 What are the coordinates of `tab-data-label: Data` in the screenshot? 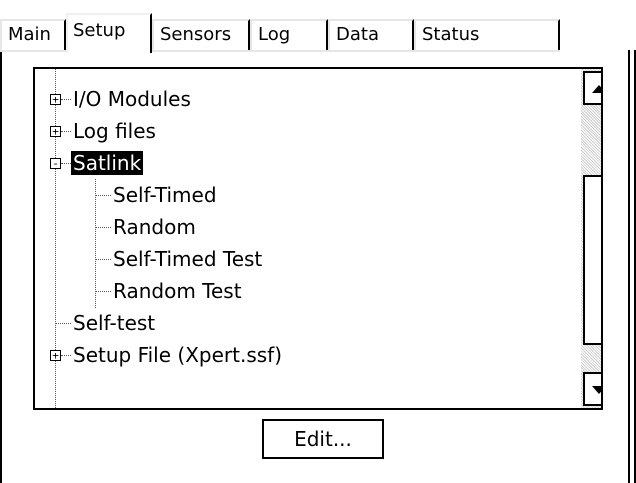 It's located at (357, 34).